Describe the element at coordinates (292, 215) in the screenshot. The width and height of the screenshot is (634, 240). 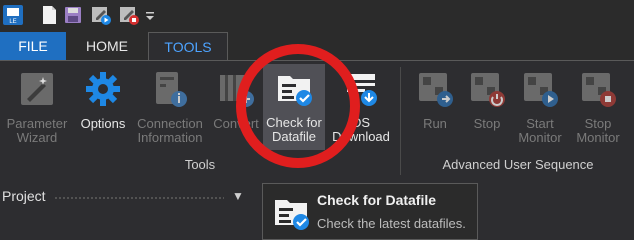
I see `check-datafile-icon` at that location.